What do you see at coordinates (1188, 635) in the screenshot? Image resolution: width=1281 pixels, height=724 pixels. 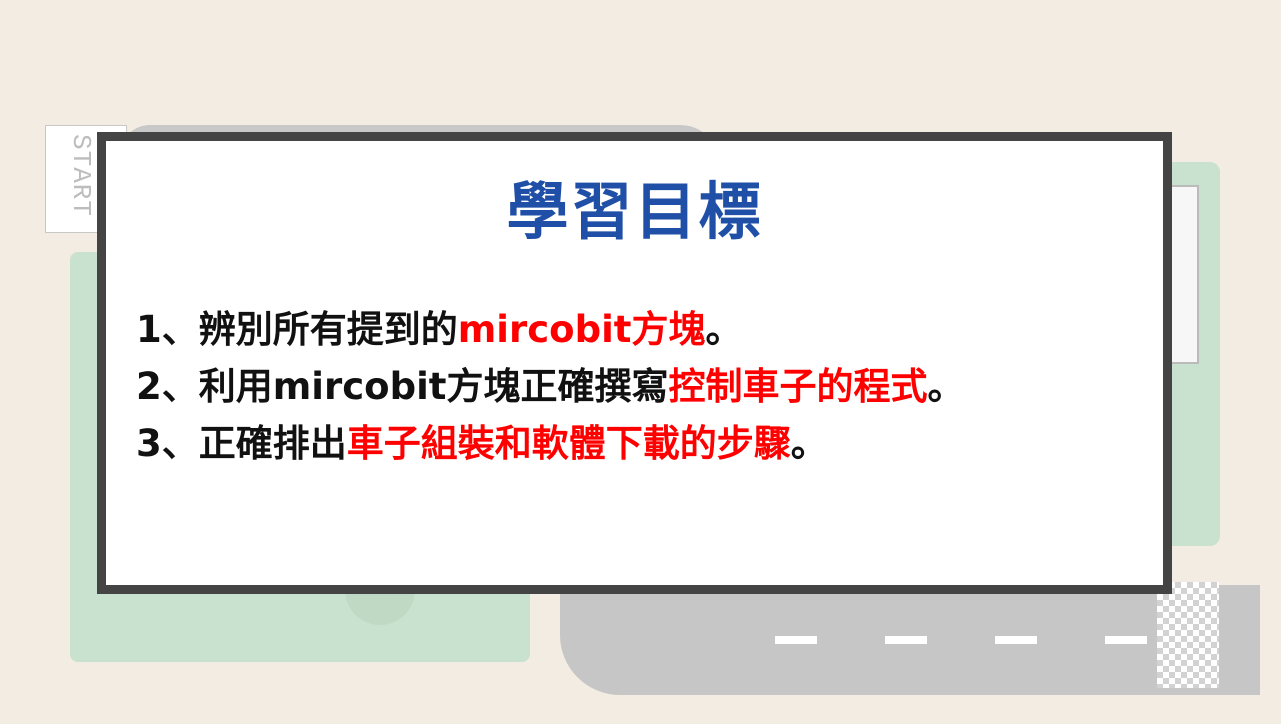 I see `finish-line-flag` at bounding box center [1188, 635].